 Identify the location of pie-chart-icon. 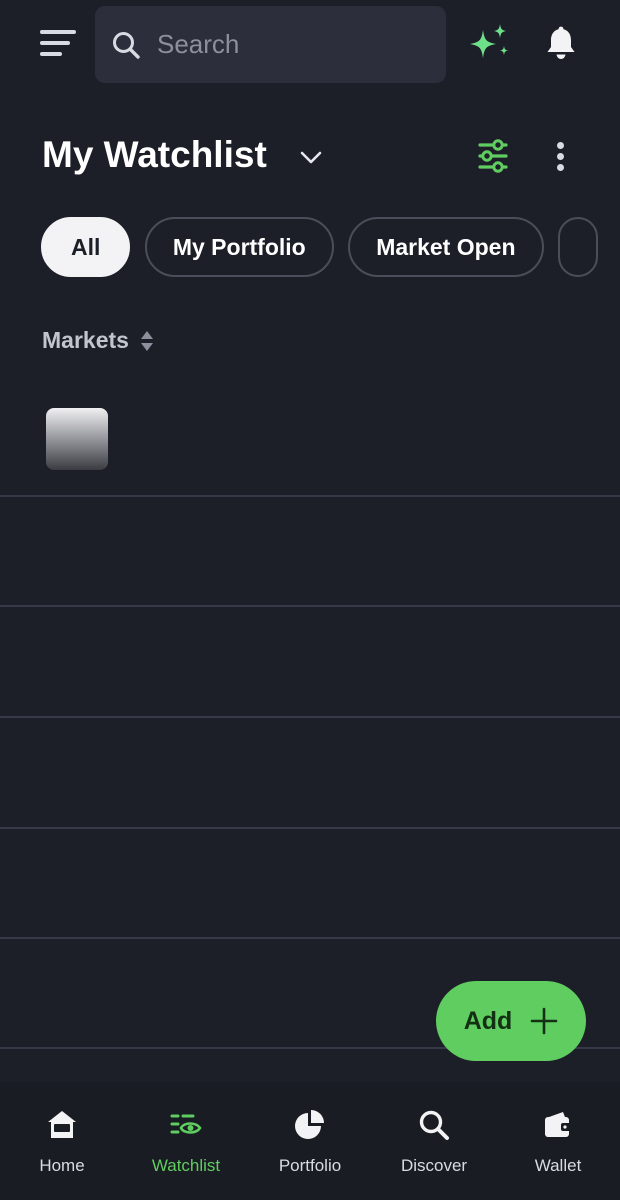
(309, 1124).